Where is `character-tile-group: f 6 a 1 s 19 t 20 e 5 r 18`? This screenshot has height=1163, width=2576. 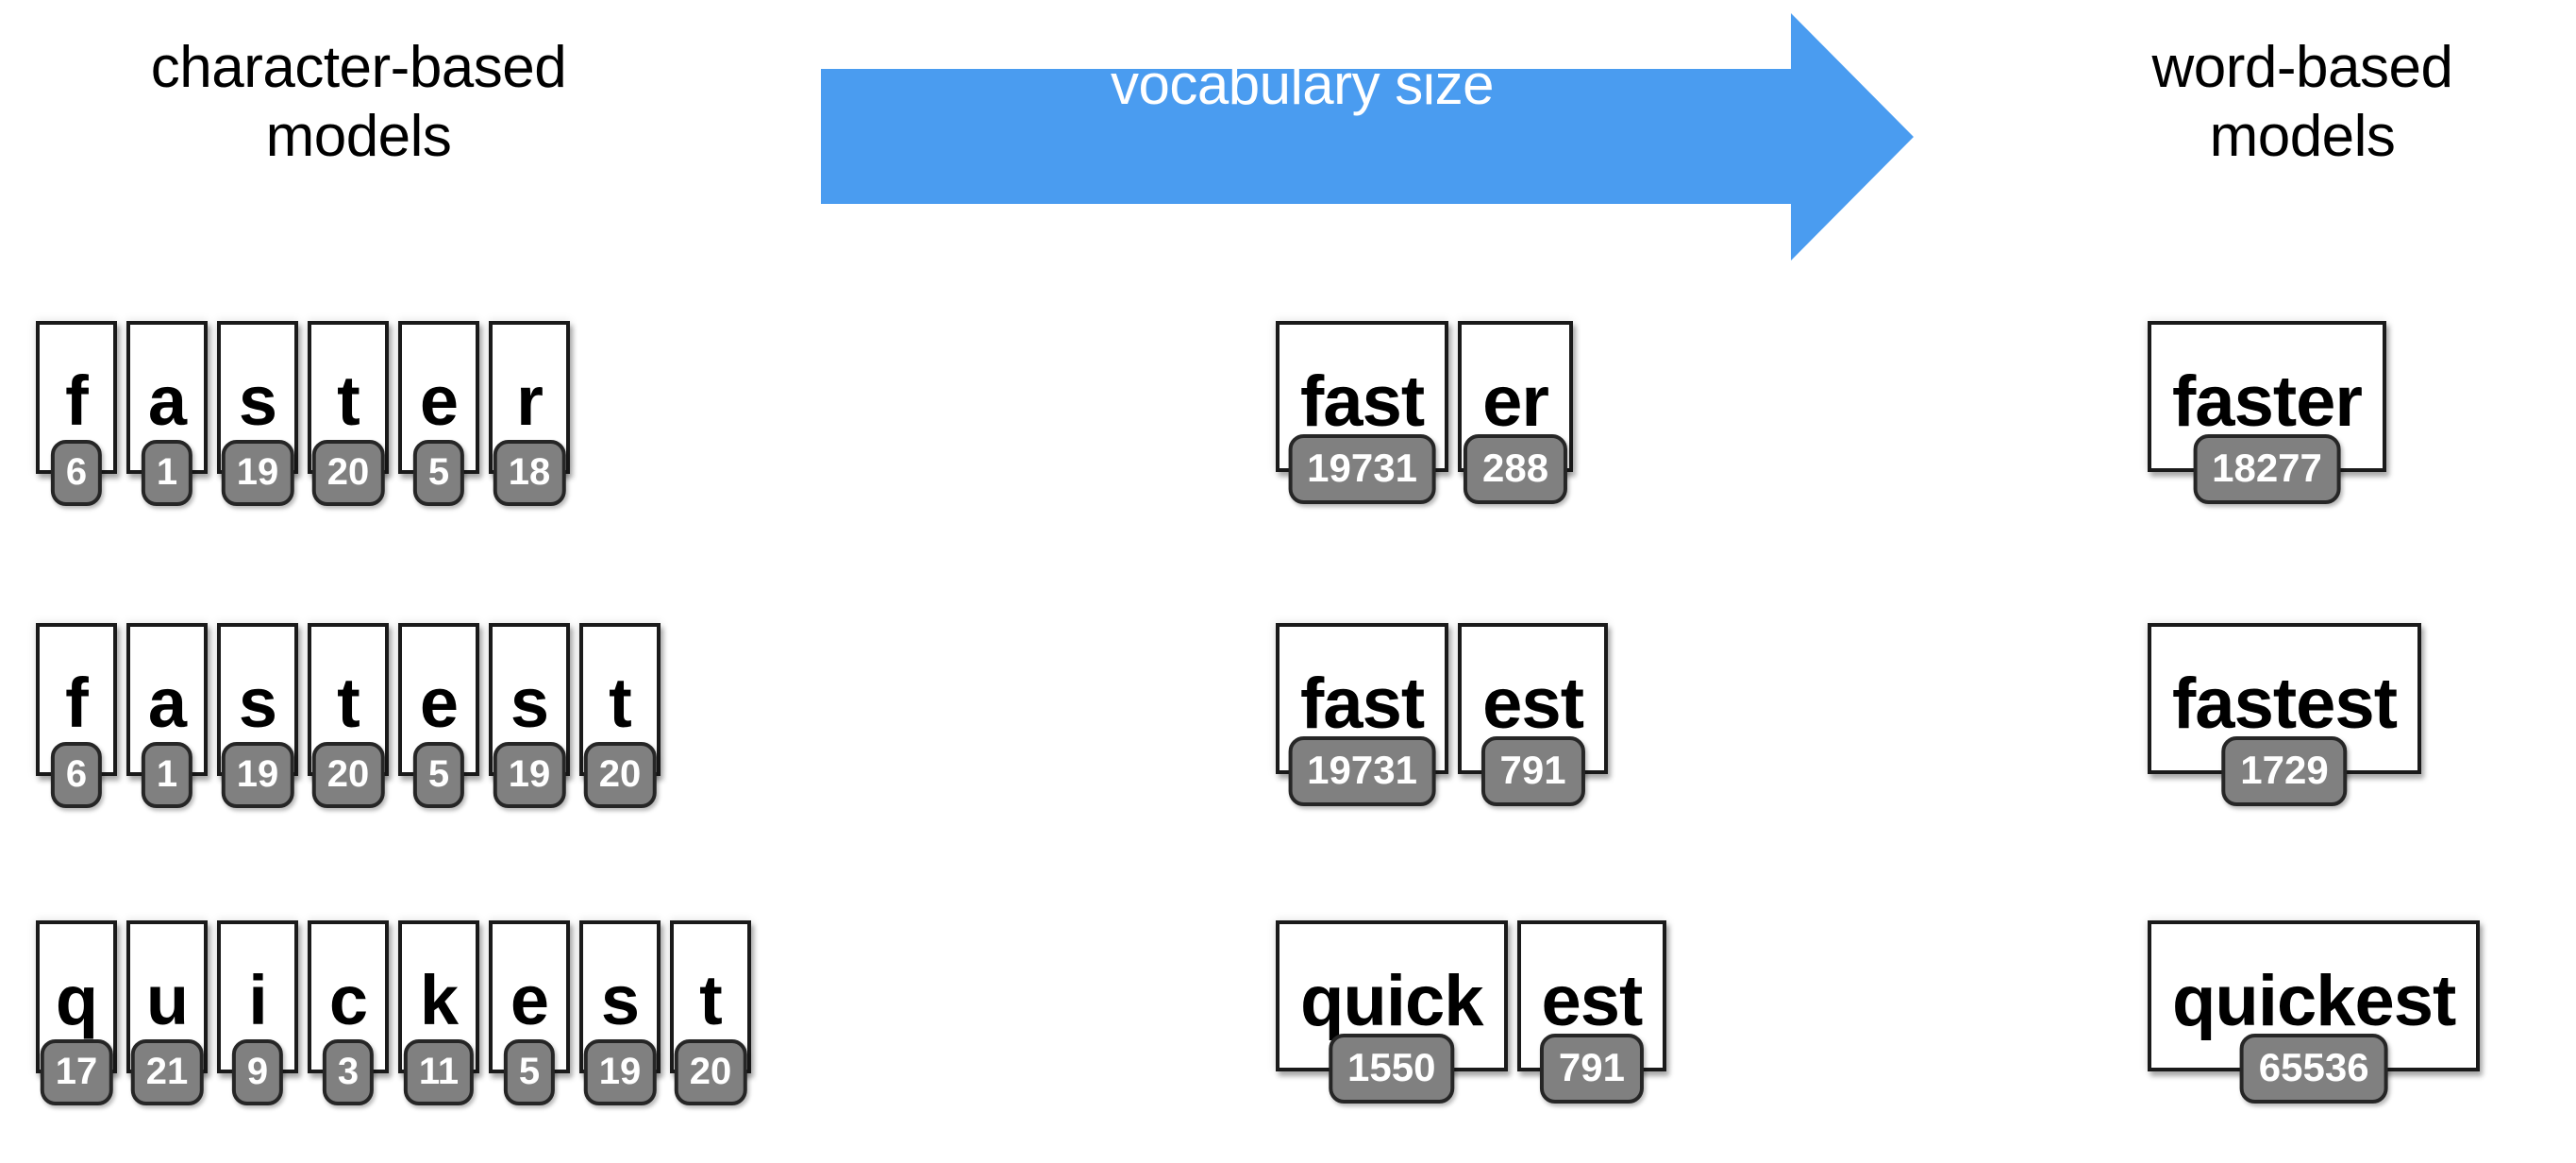
character-tile-group: f 6 a 1 s 19 t 20 e 5 r 18 is located at coordinates (303, 413).